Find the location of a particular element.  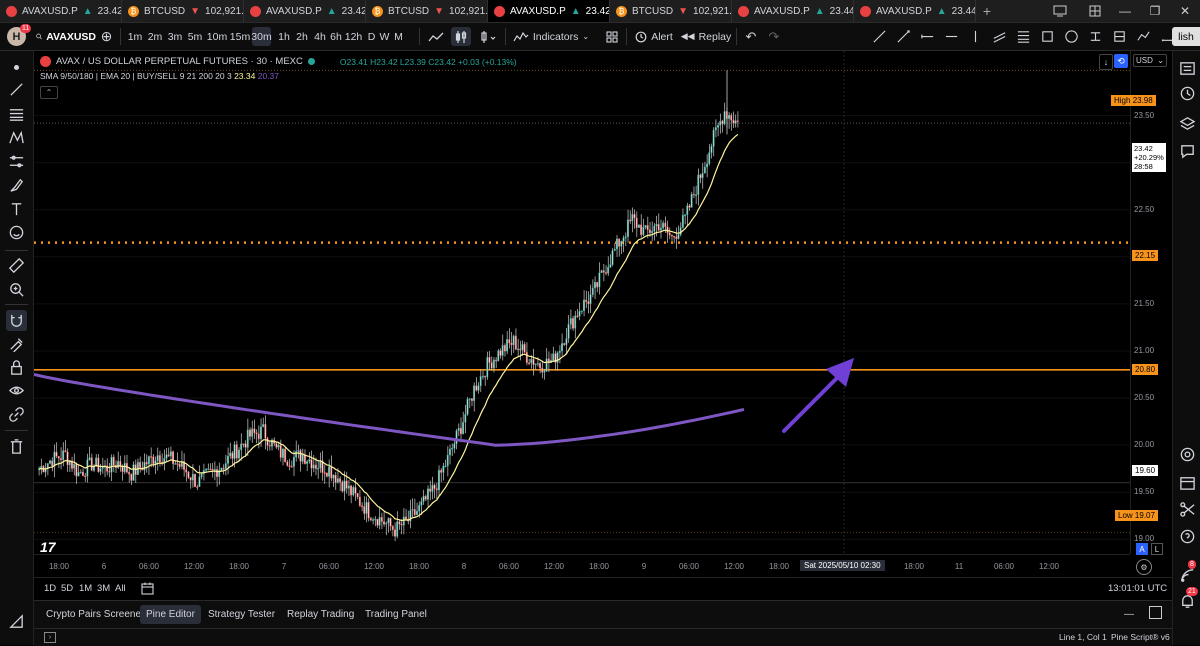

layers-icon is located at coordinates (1187, 123).